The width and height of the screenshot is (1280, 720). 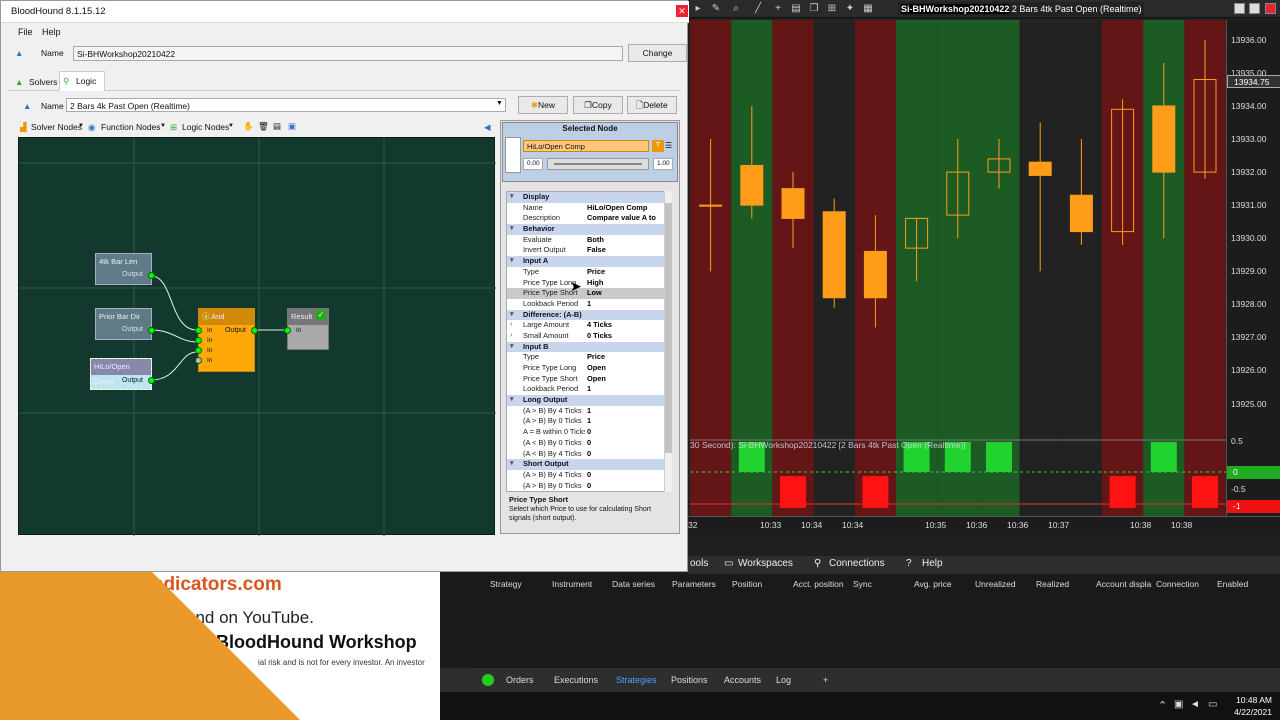 What do you see at coordinates (682, 11) in the screenshot?
I see `close-icon: ✕` at bounding box center [682, 11].